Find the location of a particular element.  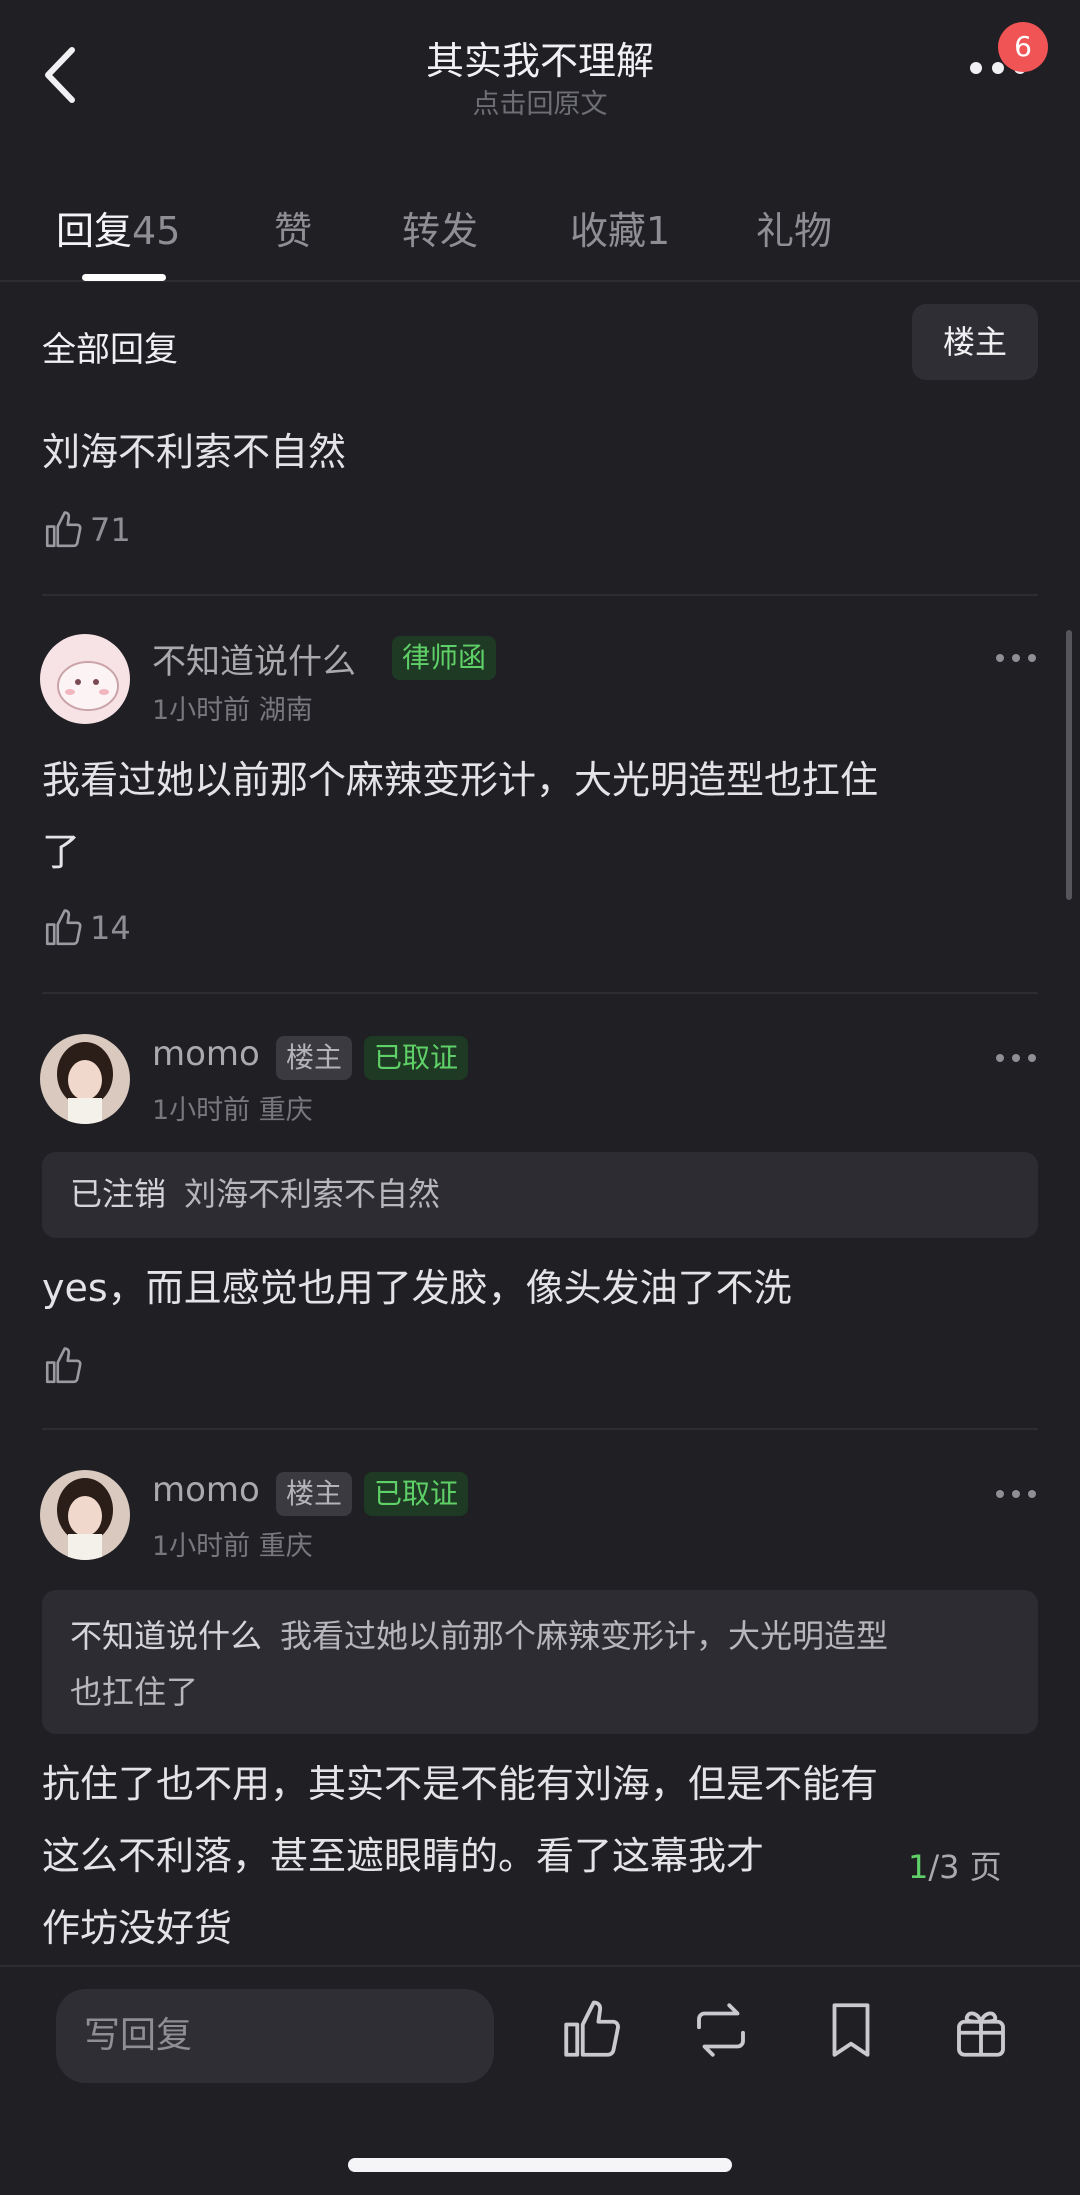

comment-line: 抗住了也不用，其实不是不能有刘海，但是不能有 is located at coordinates (460, 1784).